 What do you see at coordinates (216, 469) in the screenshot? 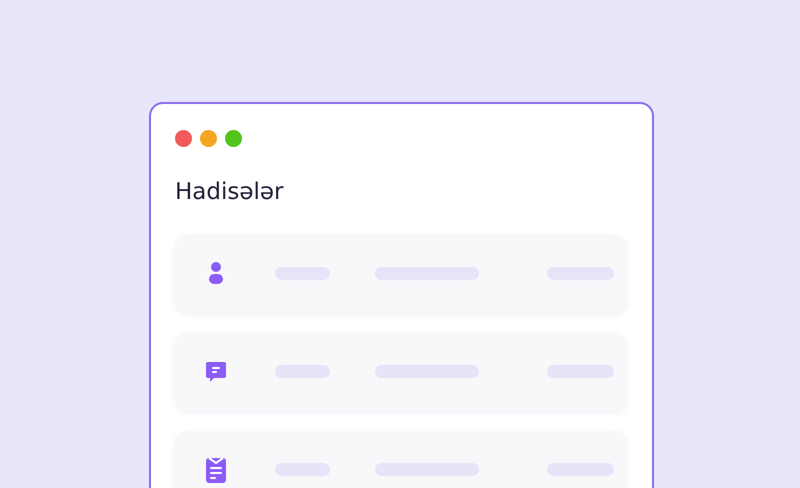
I see `clipboard-icon` at bounding box center [216, 469].